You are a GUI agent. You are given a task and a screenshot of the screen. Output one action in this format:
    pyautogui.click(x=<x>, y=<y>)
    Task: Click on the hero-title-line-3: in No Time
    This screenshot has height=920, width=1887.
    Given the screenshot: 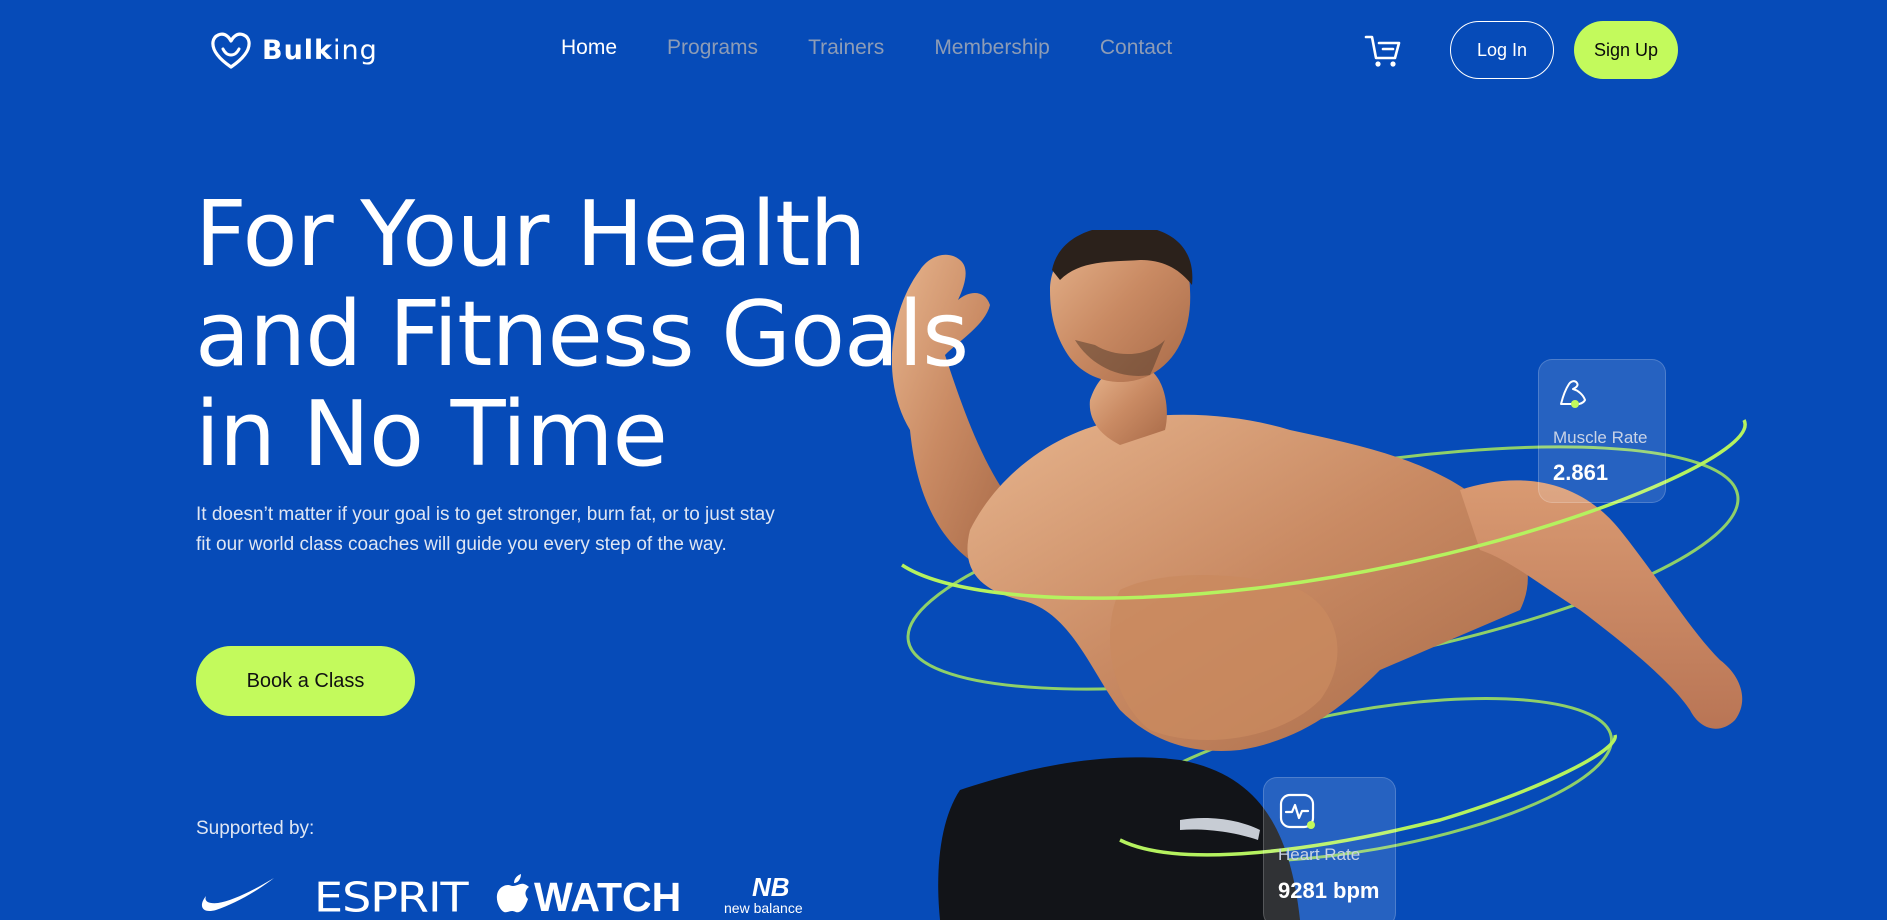 What is the action you would take?
    pyautogui.click(x=431, y=434)
    